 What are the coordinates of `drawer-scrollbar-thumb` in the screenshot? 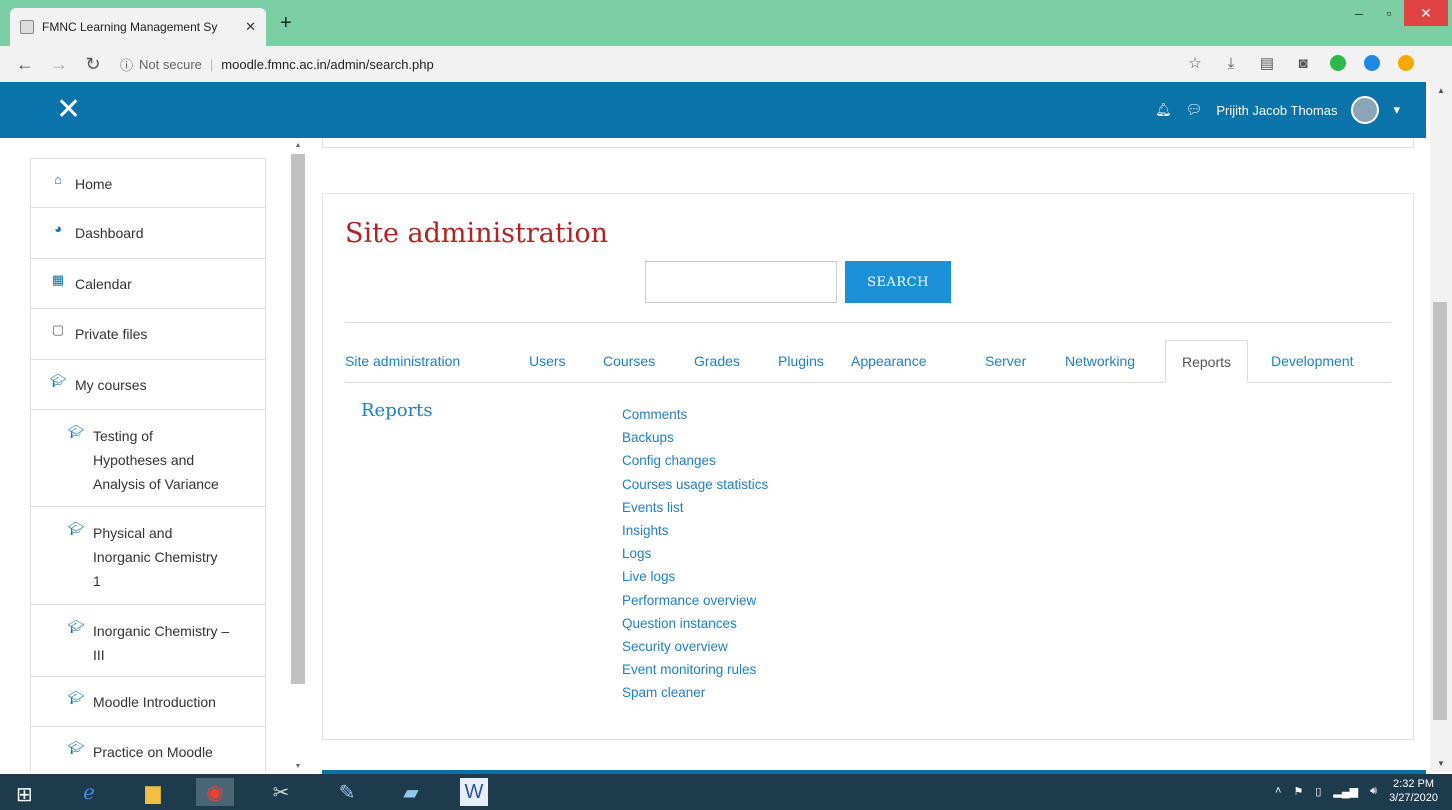 It's located at (298, 419).